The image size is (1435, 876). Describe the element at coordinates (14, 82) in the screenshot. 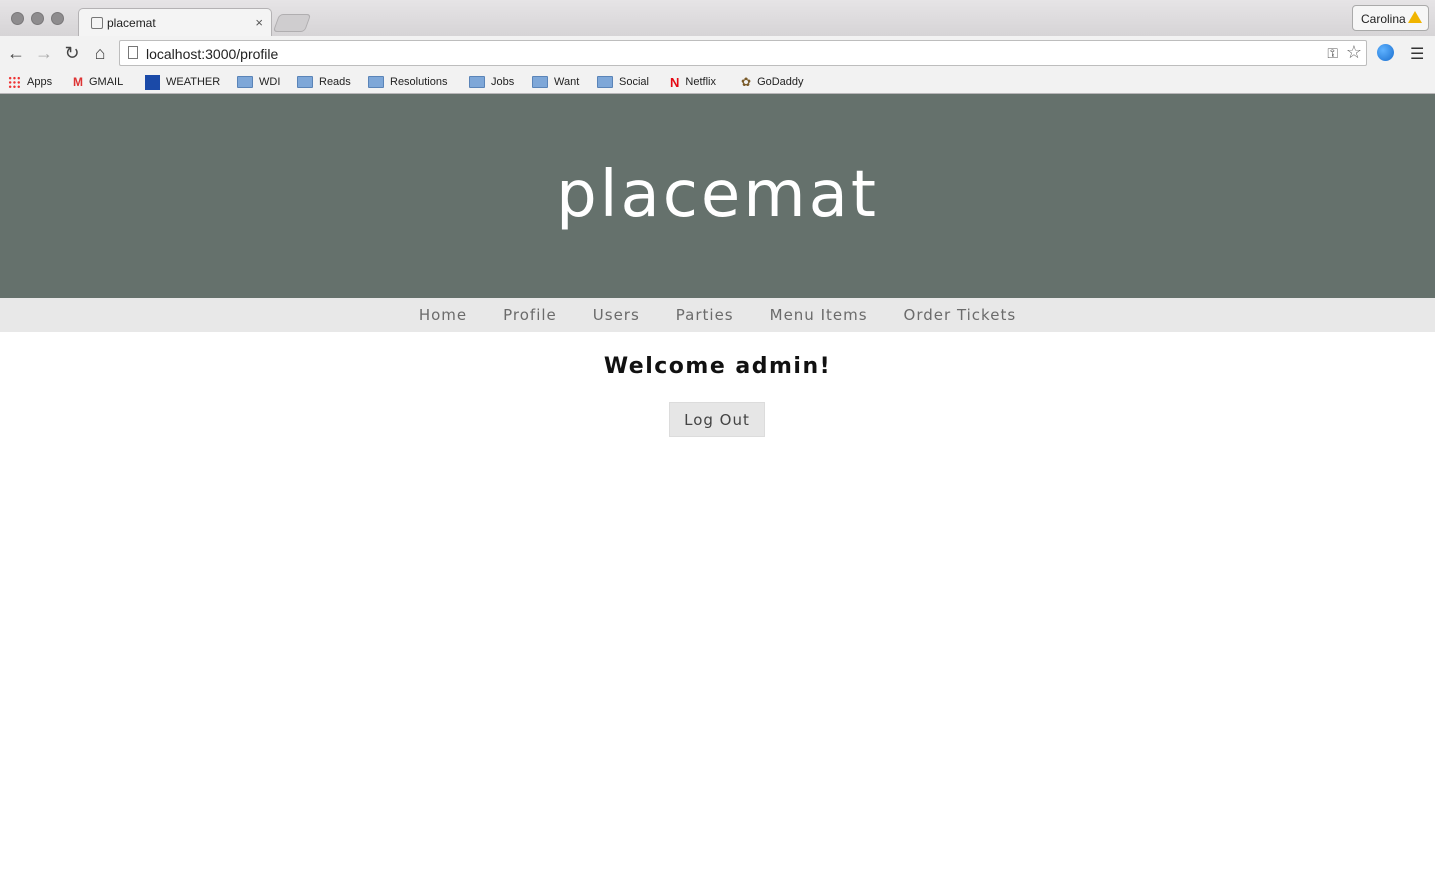

I see `apps-icon` at that location.